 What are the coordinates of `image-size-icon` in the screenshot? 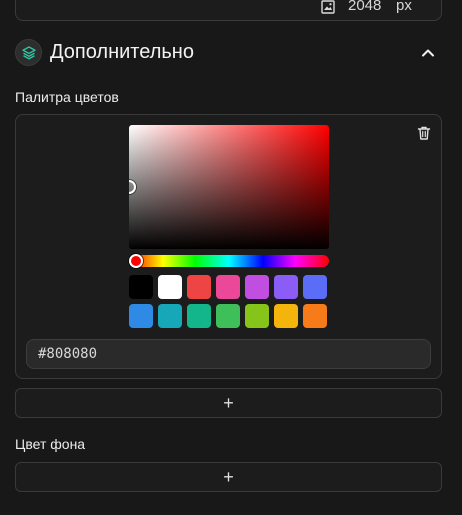 It's located at (328, 7).